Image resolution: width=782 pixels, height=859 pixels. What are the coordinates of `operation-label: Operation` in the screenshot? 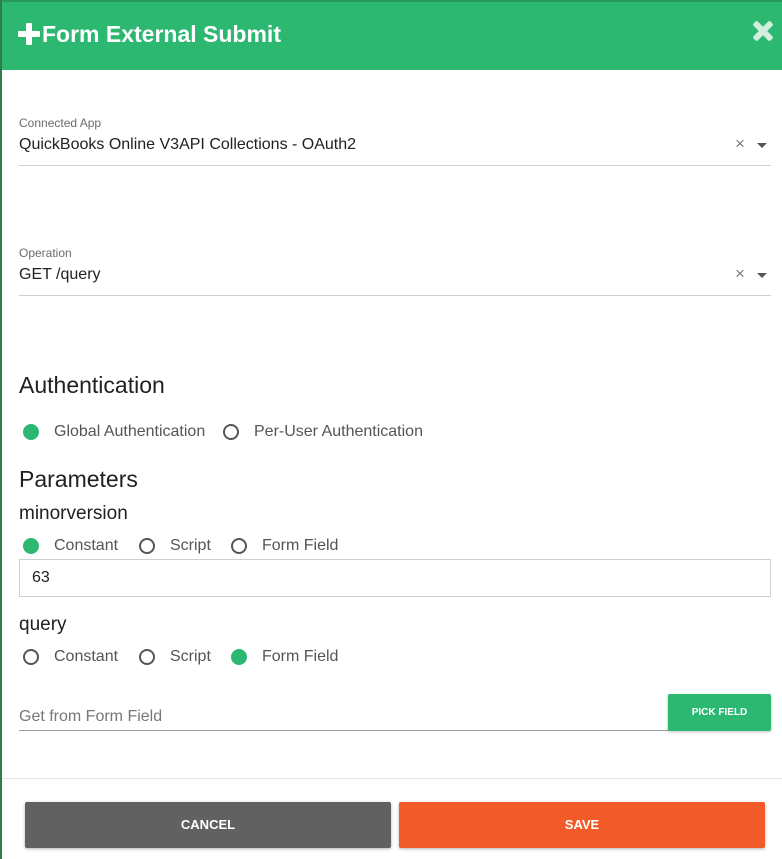 It's located at (45, 253).